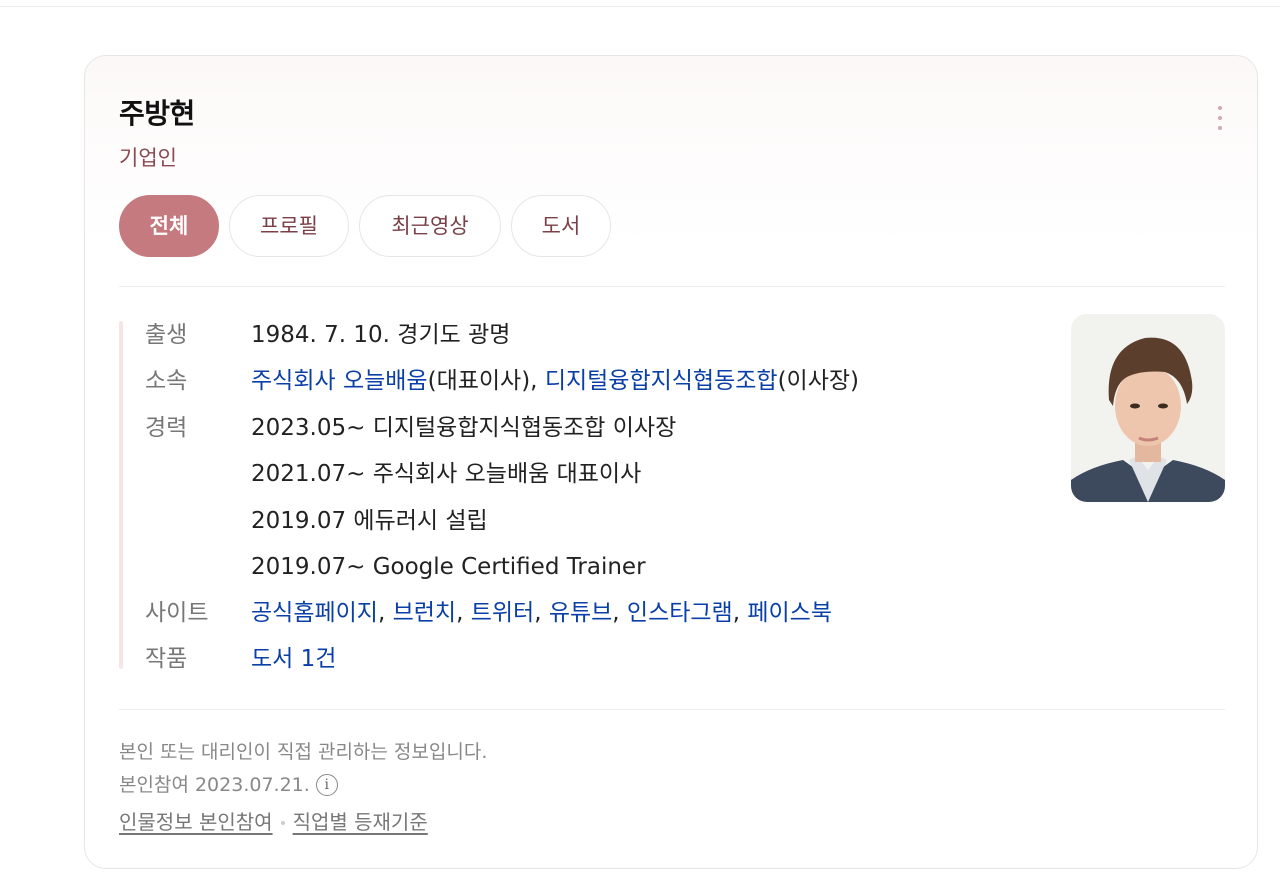 This screenshot has width=1280, height=884. I want to click on more-options-button, so click(1220, 118).